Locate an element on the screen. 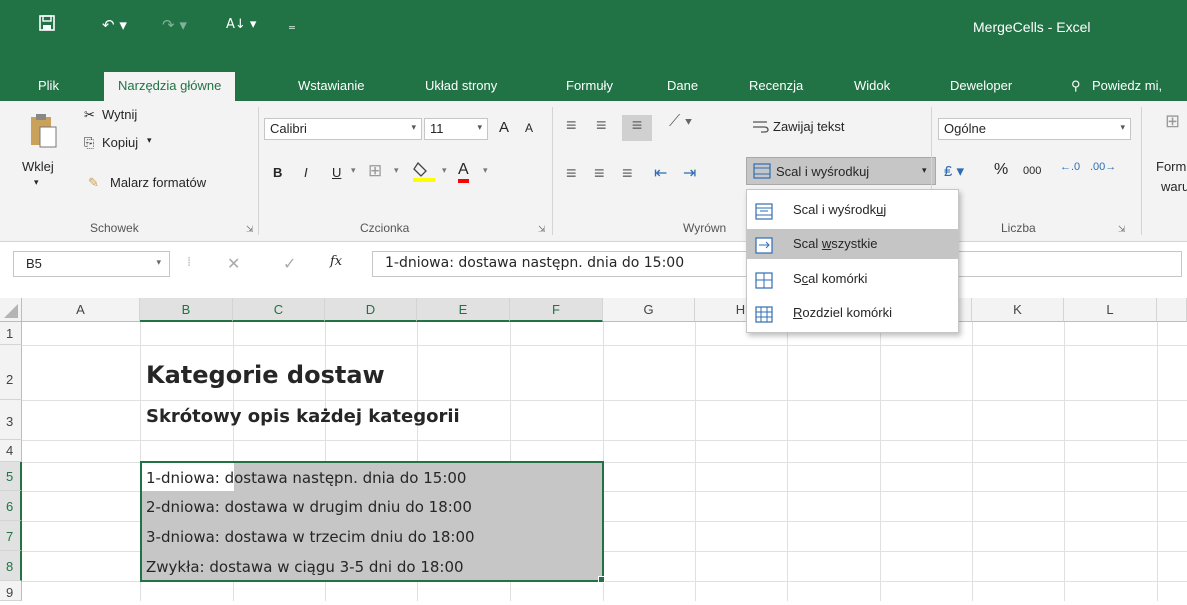  row-header-9: 9 is located at coordinates (11, 591).